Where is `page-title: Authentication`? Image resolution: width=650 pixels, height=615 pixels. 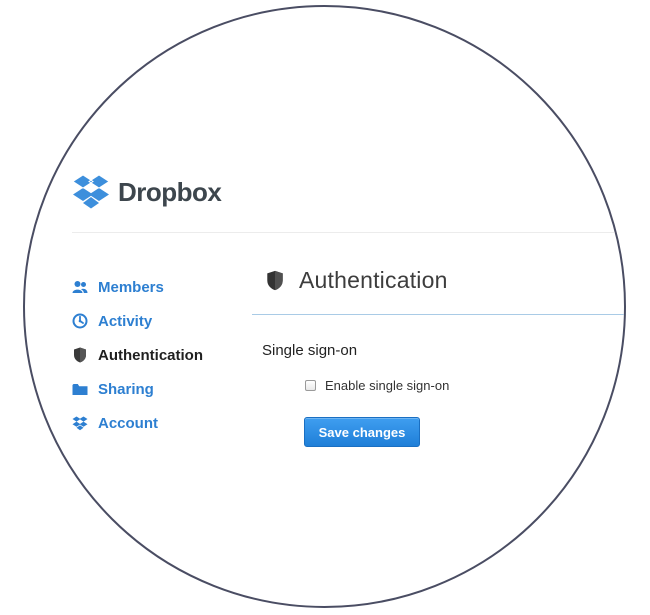 page-title: Authentication is located at coordinates (373, 279).